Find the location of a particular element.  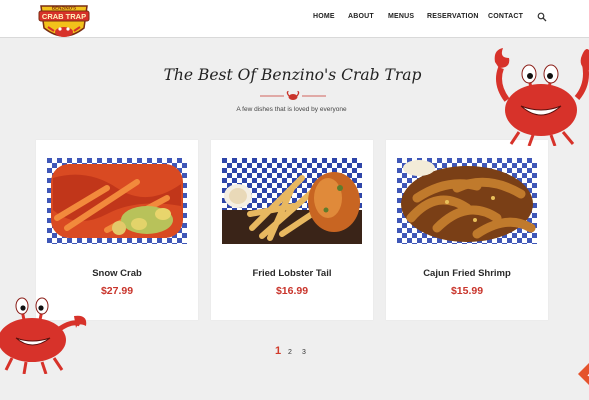

logo-main-text: CRAB TRAP is located at coordinates (64, 16).